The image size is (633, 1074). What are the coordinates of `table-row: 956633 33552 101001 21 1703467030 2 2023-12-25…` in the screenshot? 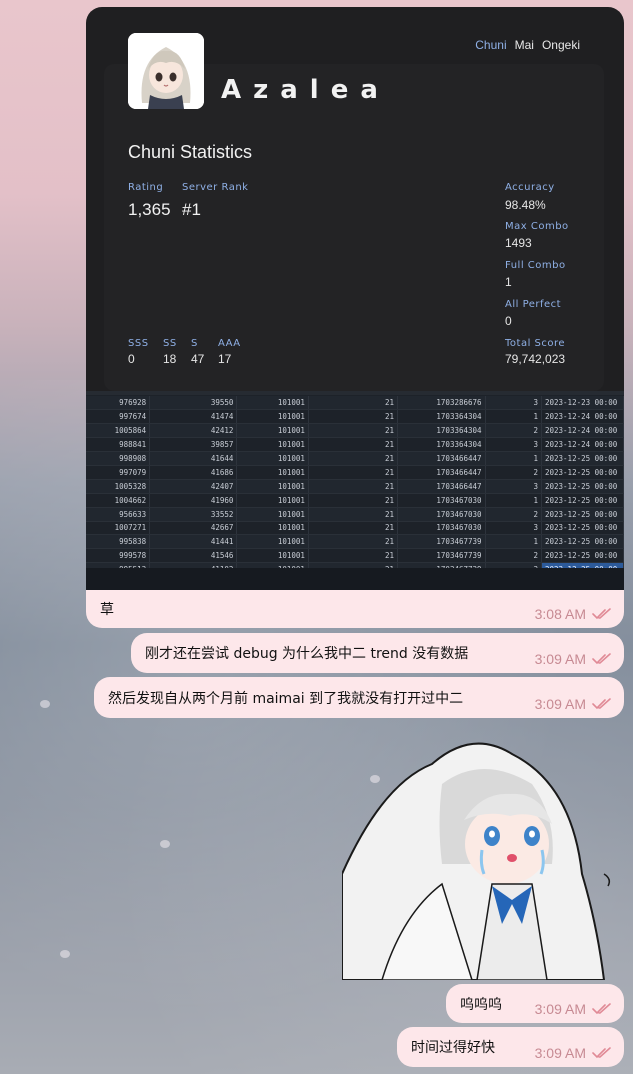 It's located at (355, 514).